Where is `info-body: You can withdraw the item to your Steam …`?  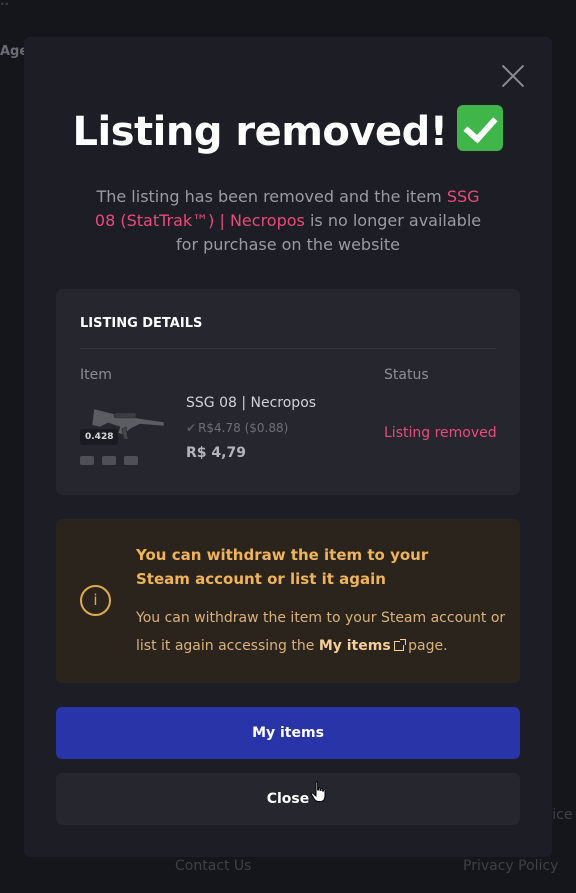 info-body: You can withdraw the item to your Steam … is located at coordinates (321, 632).